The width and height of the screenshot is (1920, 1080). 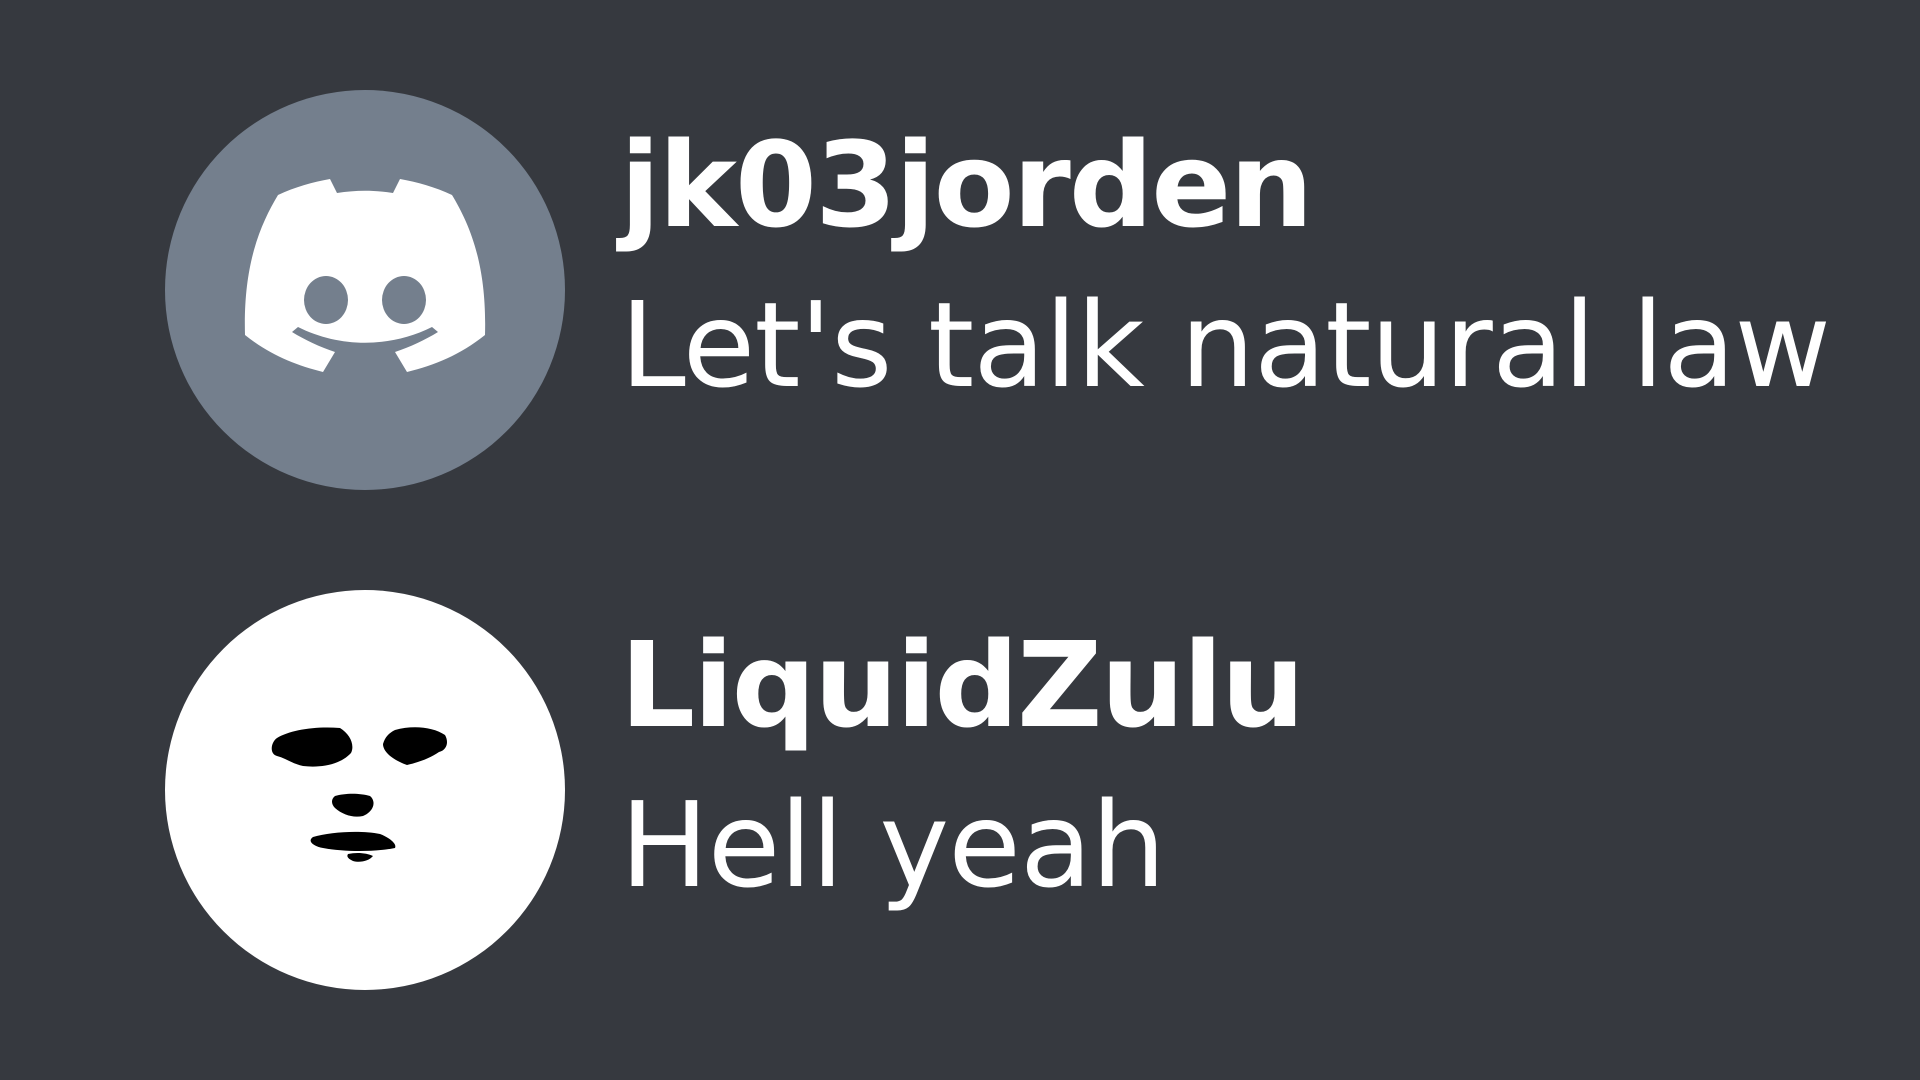 What do you see at coordinates (359, 794) in the screenshot?
I see `face-icon` at bounding box center [359, 794].